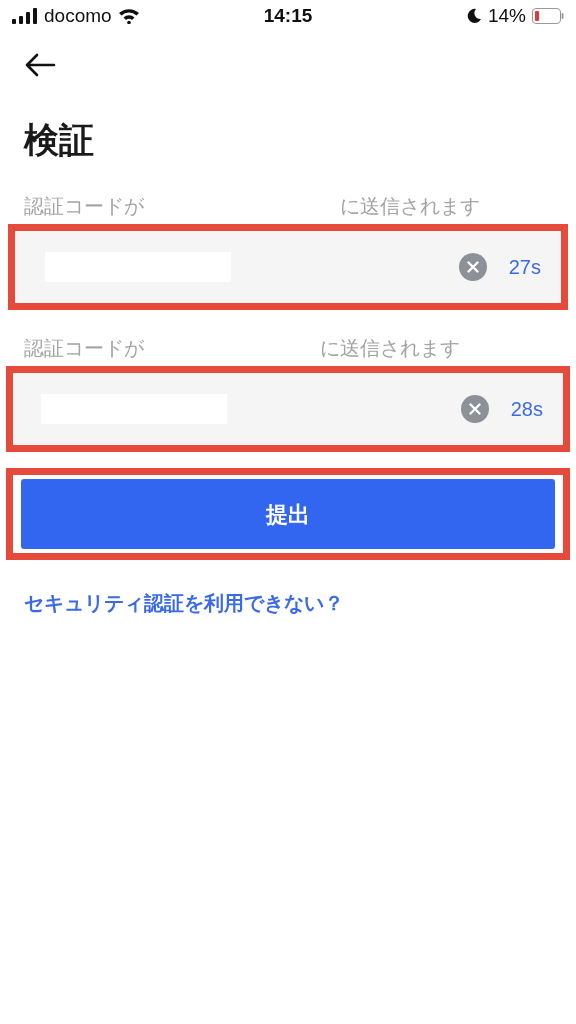 The height and width of the screenshot is (1024, 576). Describe the element at coordinates (526, 409) in the screenshot. I see `resend-timer: 28s` at that location.